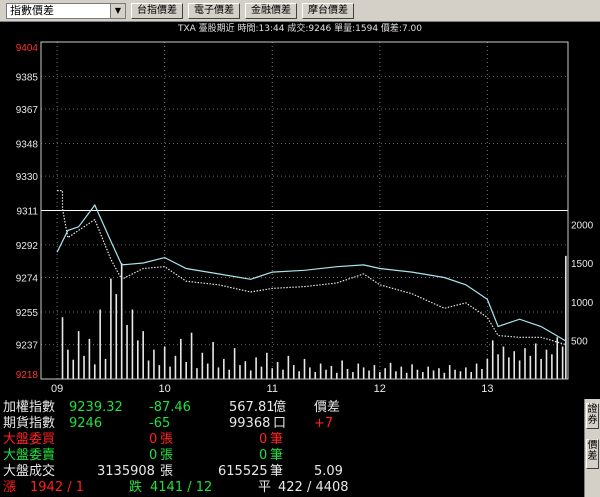  What do you see at coordinates (29, 455) in the screenshot?
I see `market-ask-label: 大盤委賣` at bounding box center [29, 455].